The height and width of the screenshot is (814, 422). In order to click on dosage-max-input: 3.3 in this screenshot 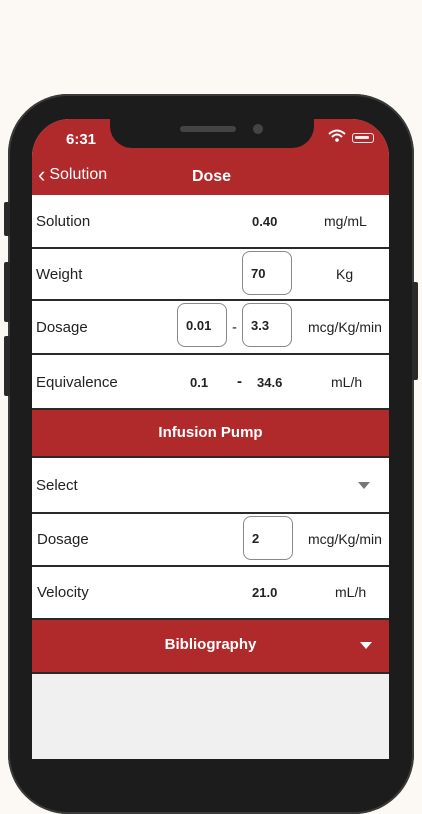, I will do `click(267, 325)`.